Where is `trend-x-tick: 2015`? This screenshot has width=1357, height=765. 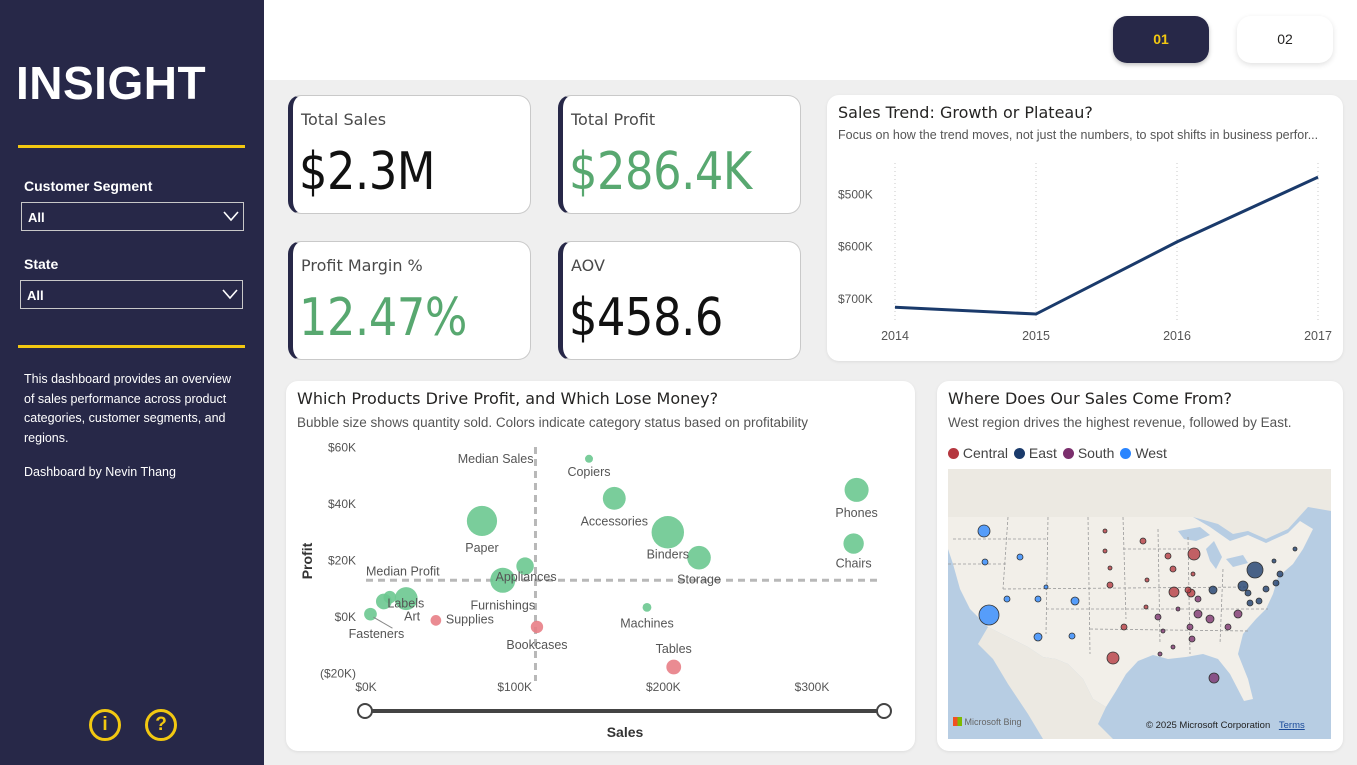 trend-x-tick: 2015 is located at coordinates (1036, 336).